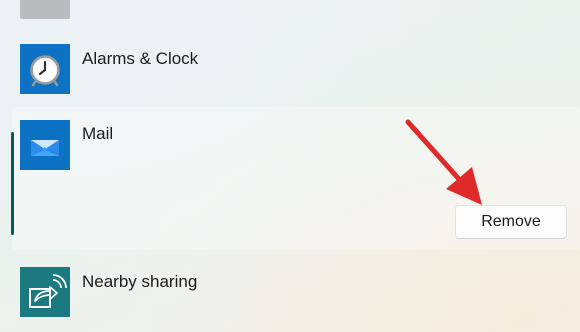  I want to click on annotation-arrow-icon, so click(443, 162).